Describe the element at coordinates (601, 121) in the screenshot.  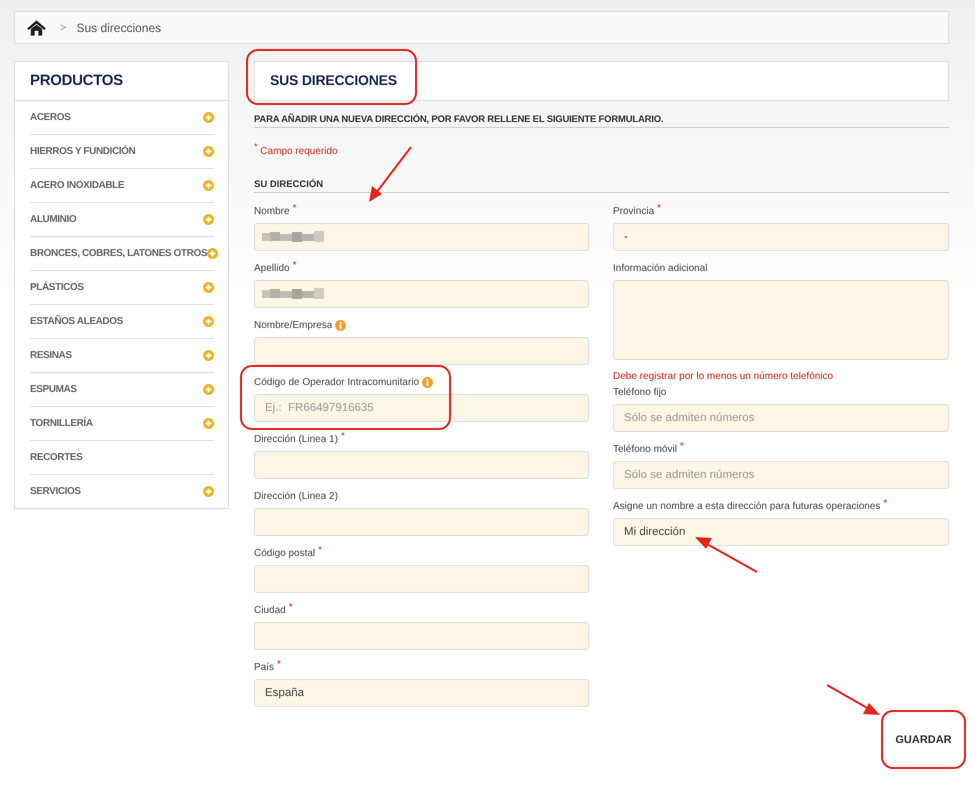
I see `intro-text: PARA AÑADIR UNA NUEVA DIRECCIÓN, POR FAVOR RELLENE EL SIGUIENTE FORMULARIO.` at that location.